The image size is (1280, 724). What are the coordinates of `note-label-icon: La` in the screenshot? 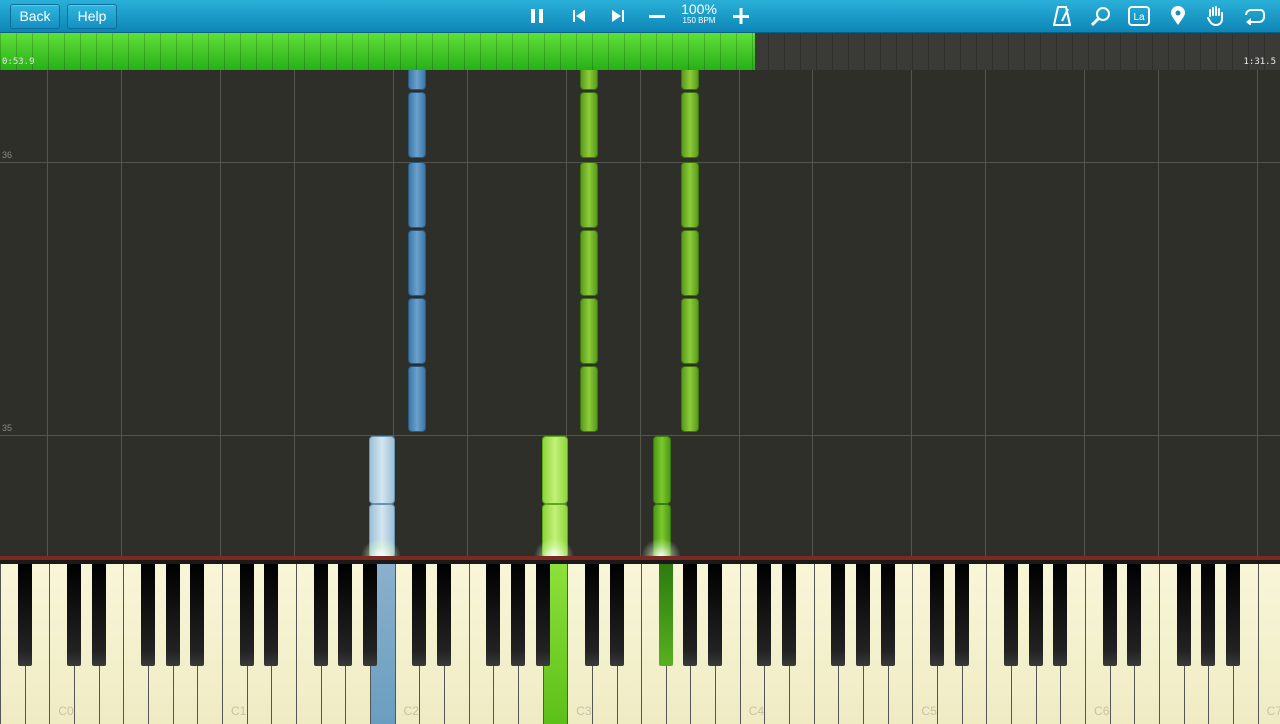 It's located at (1139, 16).